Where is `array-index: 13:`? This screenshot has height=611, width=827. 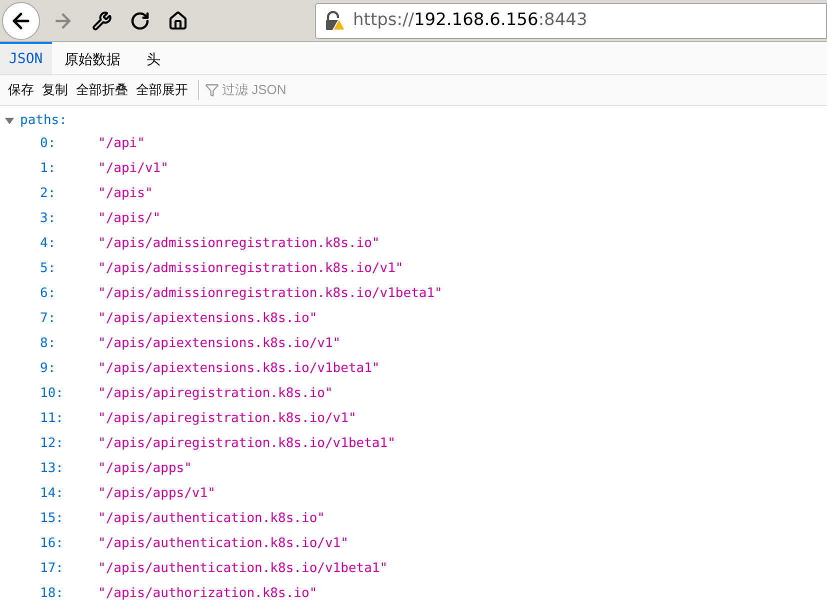
array-index: 13: is located at coordinates (52, 469).